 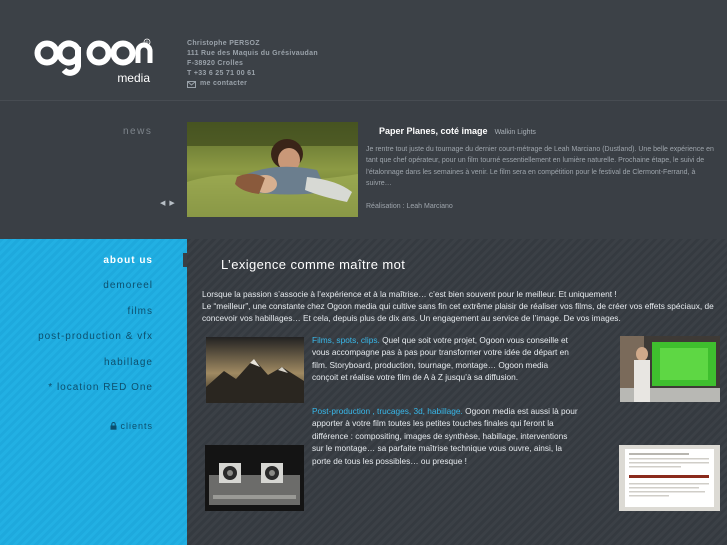 I want to click on contact-city: F-38920 Crolles, so click(x=215, y=63).